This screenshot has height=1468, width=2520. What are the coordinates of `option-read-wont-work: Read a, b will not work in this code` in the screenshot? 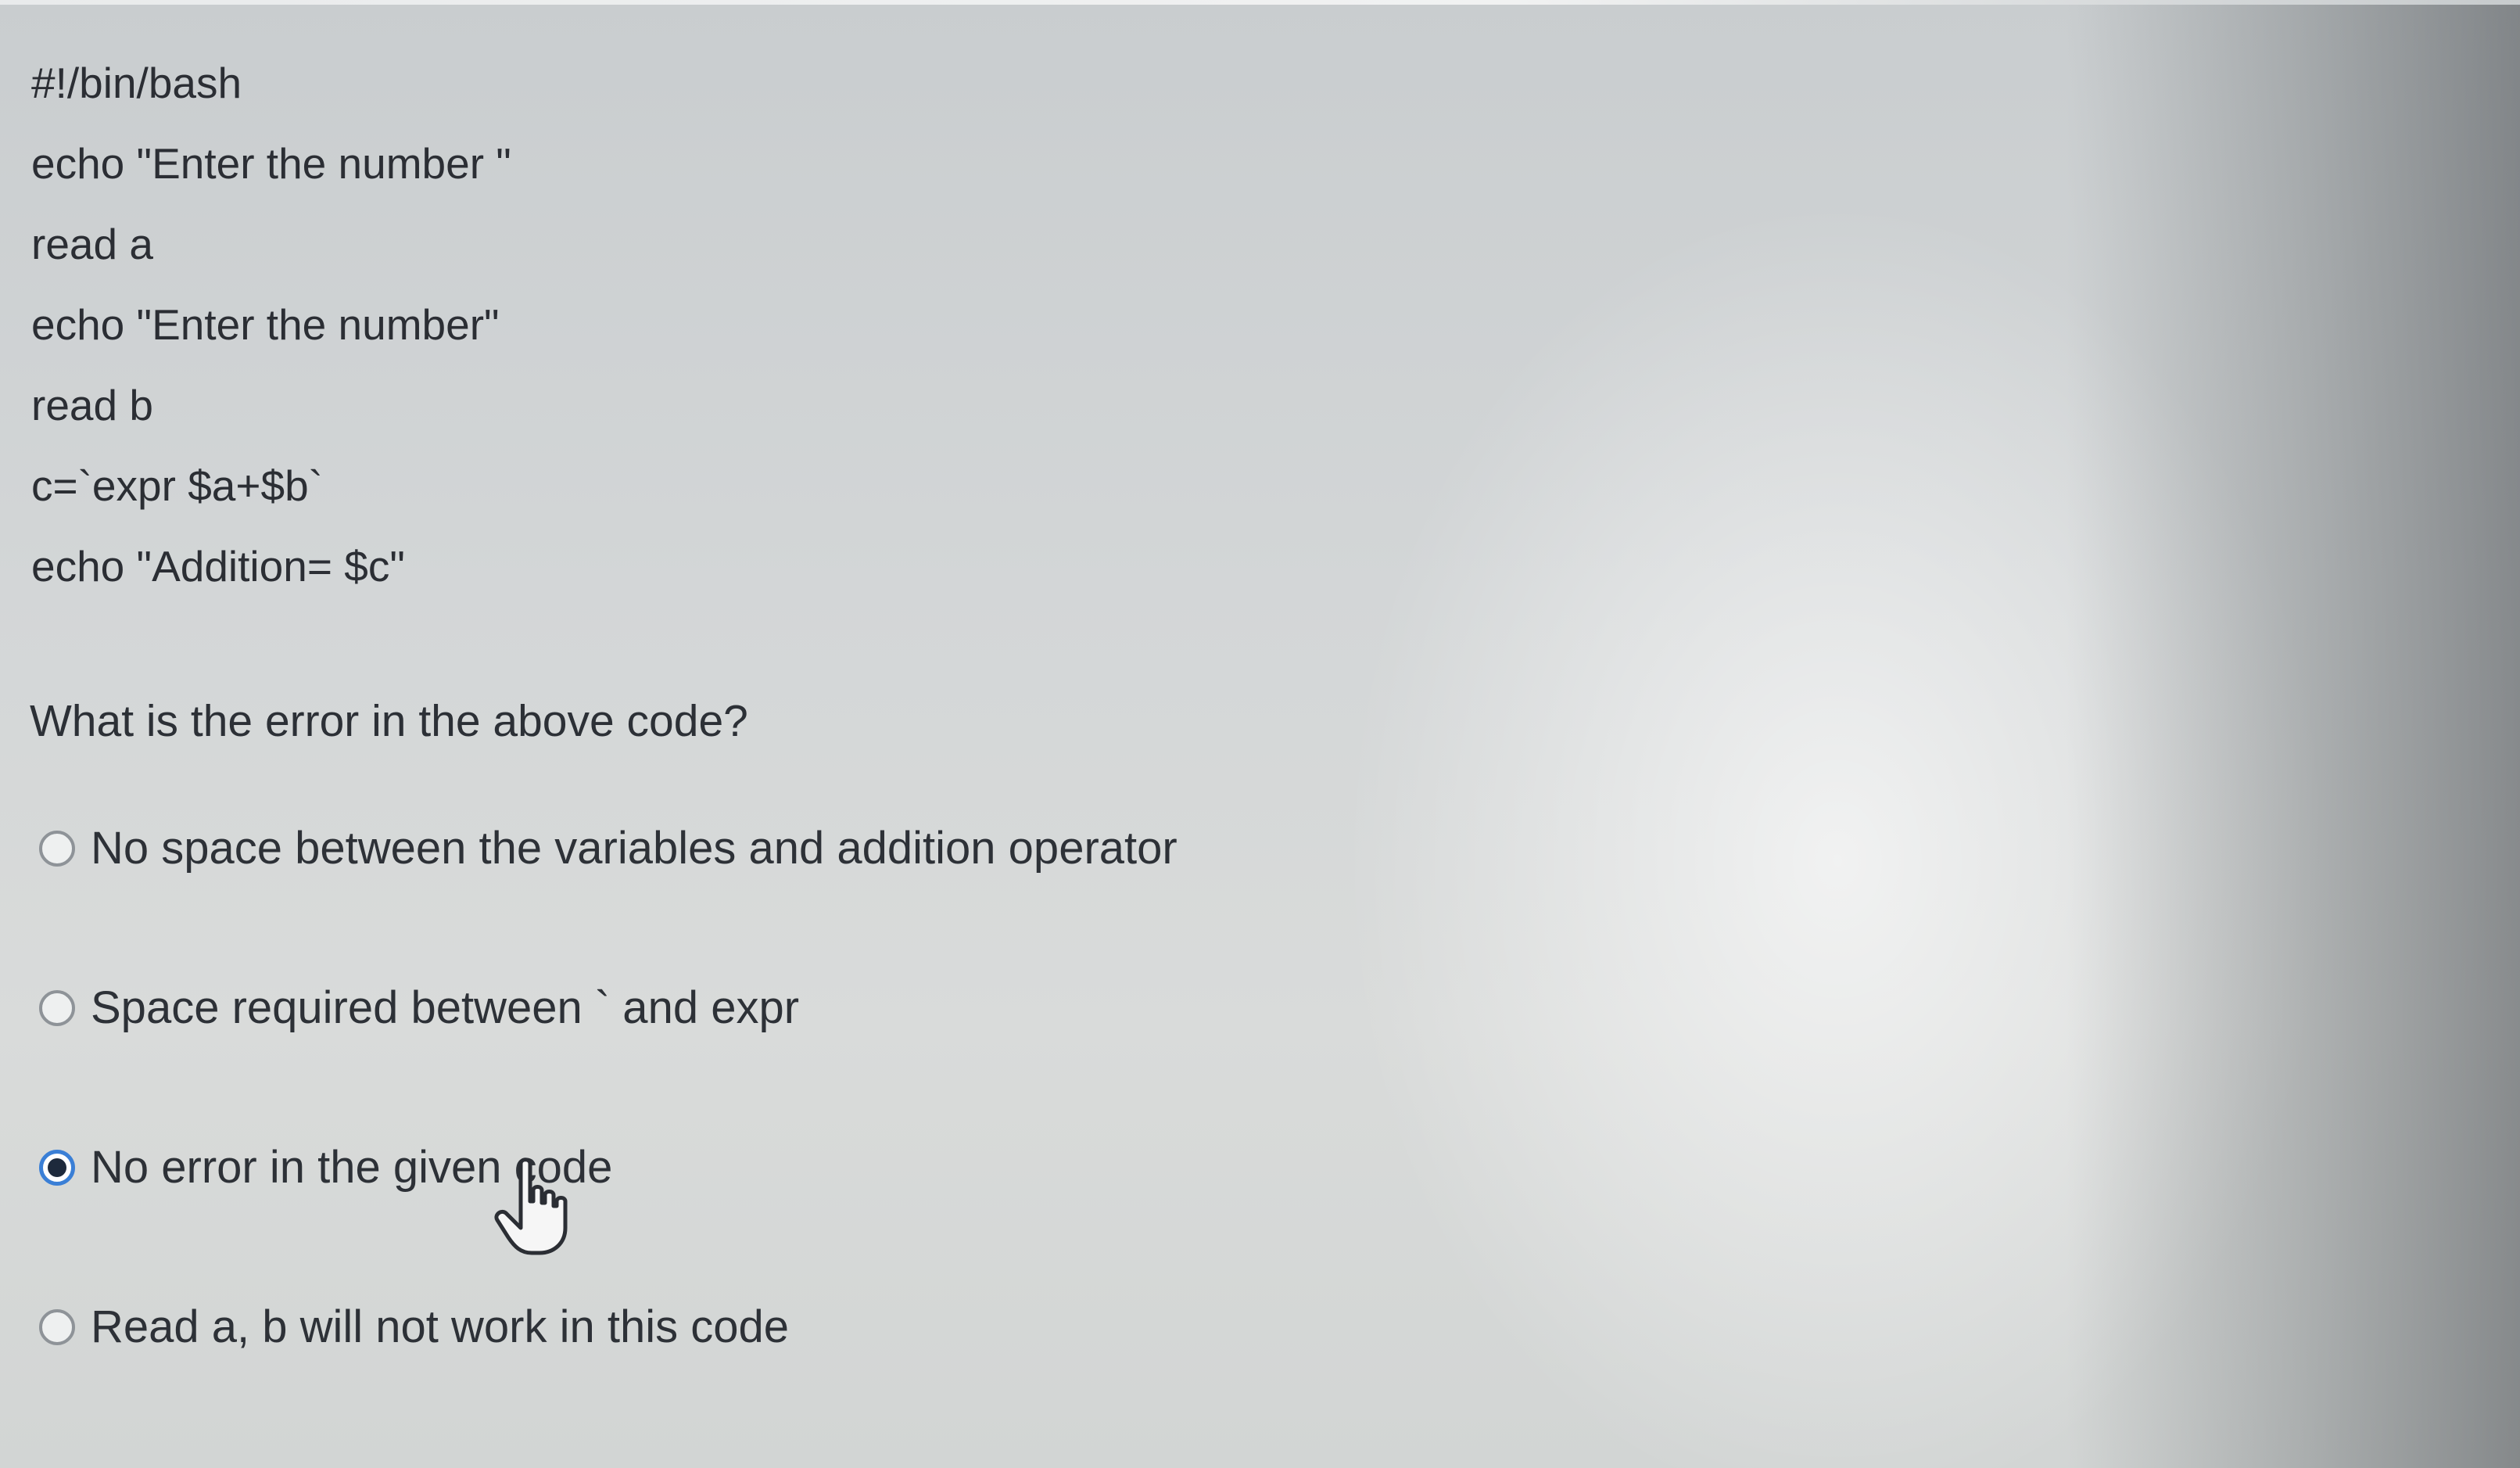 It's located at (608, 1378).